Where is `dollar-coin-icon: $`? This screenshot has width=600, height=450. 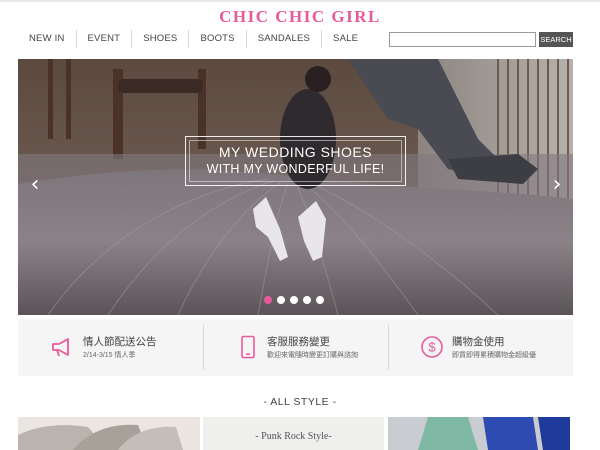 dollar-coin-icon: $ is located at coordinates (432, 347).